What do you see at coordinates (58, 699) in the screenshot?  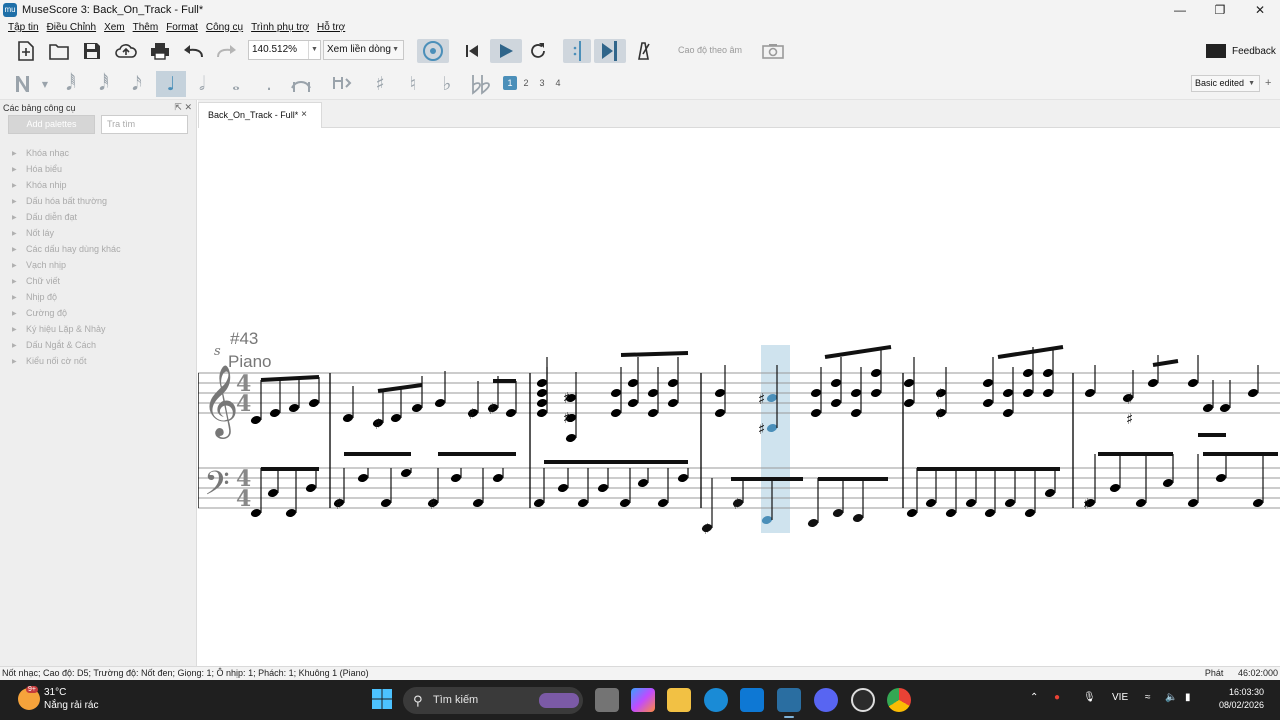 I see `weather-widget: 9+ 31°C Nắng rải rác` at bounding box center [58, 699].